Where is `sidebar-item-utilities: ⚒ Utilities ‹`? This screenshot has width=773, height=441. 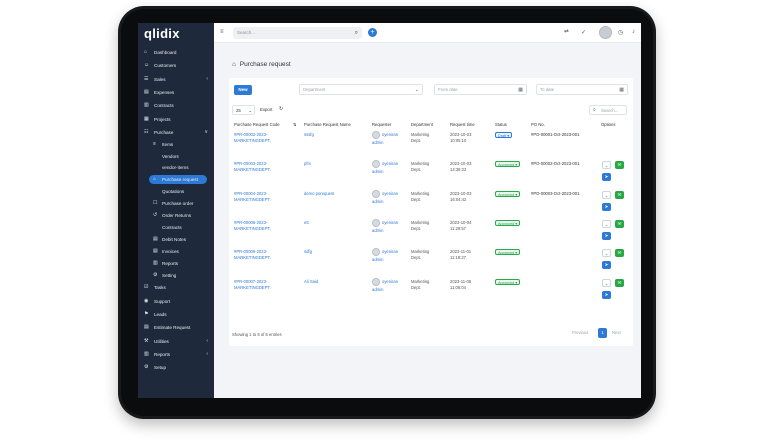 sidebar-item-utilities: ⚒ Utilities ‹ is located at coordinates (176, 341).